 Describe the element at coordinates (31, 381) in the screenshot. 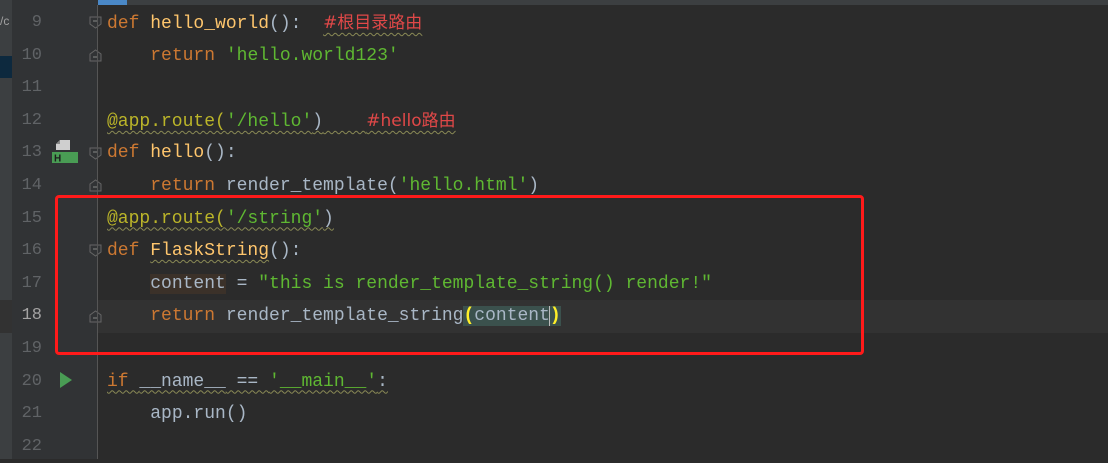

I see `line-number: 20` at that location.